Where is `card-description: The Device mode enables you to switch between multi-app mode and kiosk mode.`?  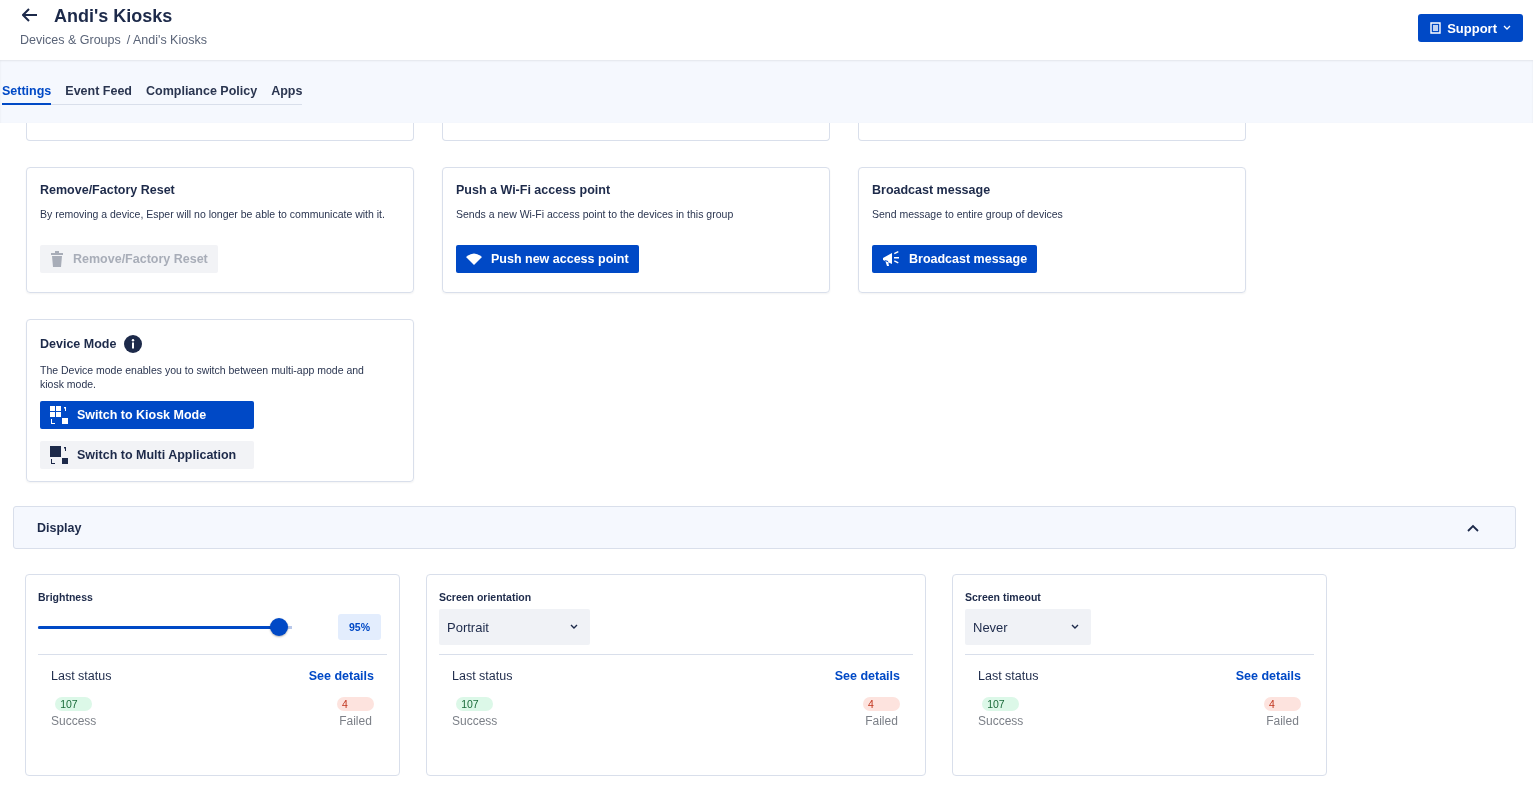 card-description: The Device mode enables you to switch between multi-app mode and kiosk mode. is located at coordinates (202, 377).